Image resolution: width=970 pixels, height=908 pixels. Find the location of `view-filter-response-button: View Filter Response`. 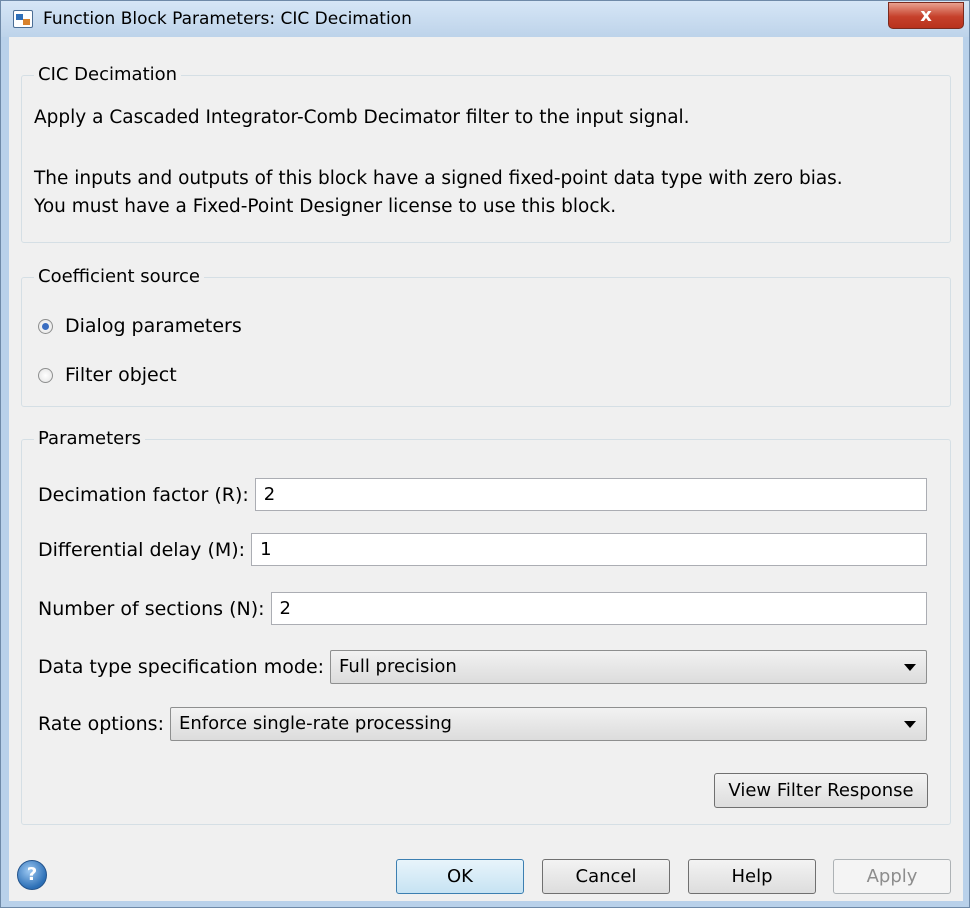

view-filter-response-button: View Filter Response is located at coordinates (821, 790).